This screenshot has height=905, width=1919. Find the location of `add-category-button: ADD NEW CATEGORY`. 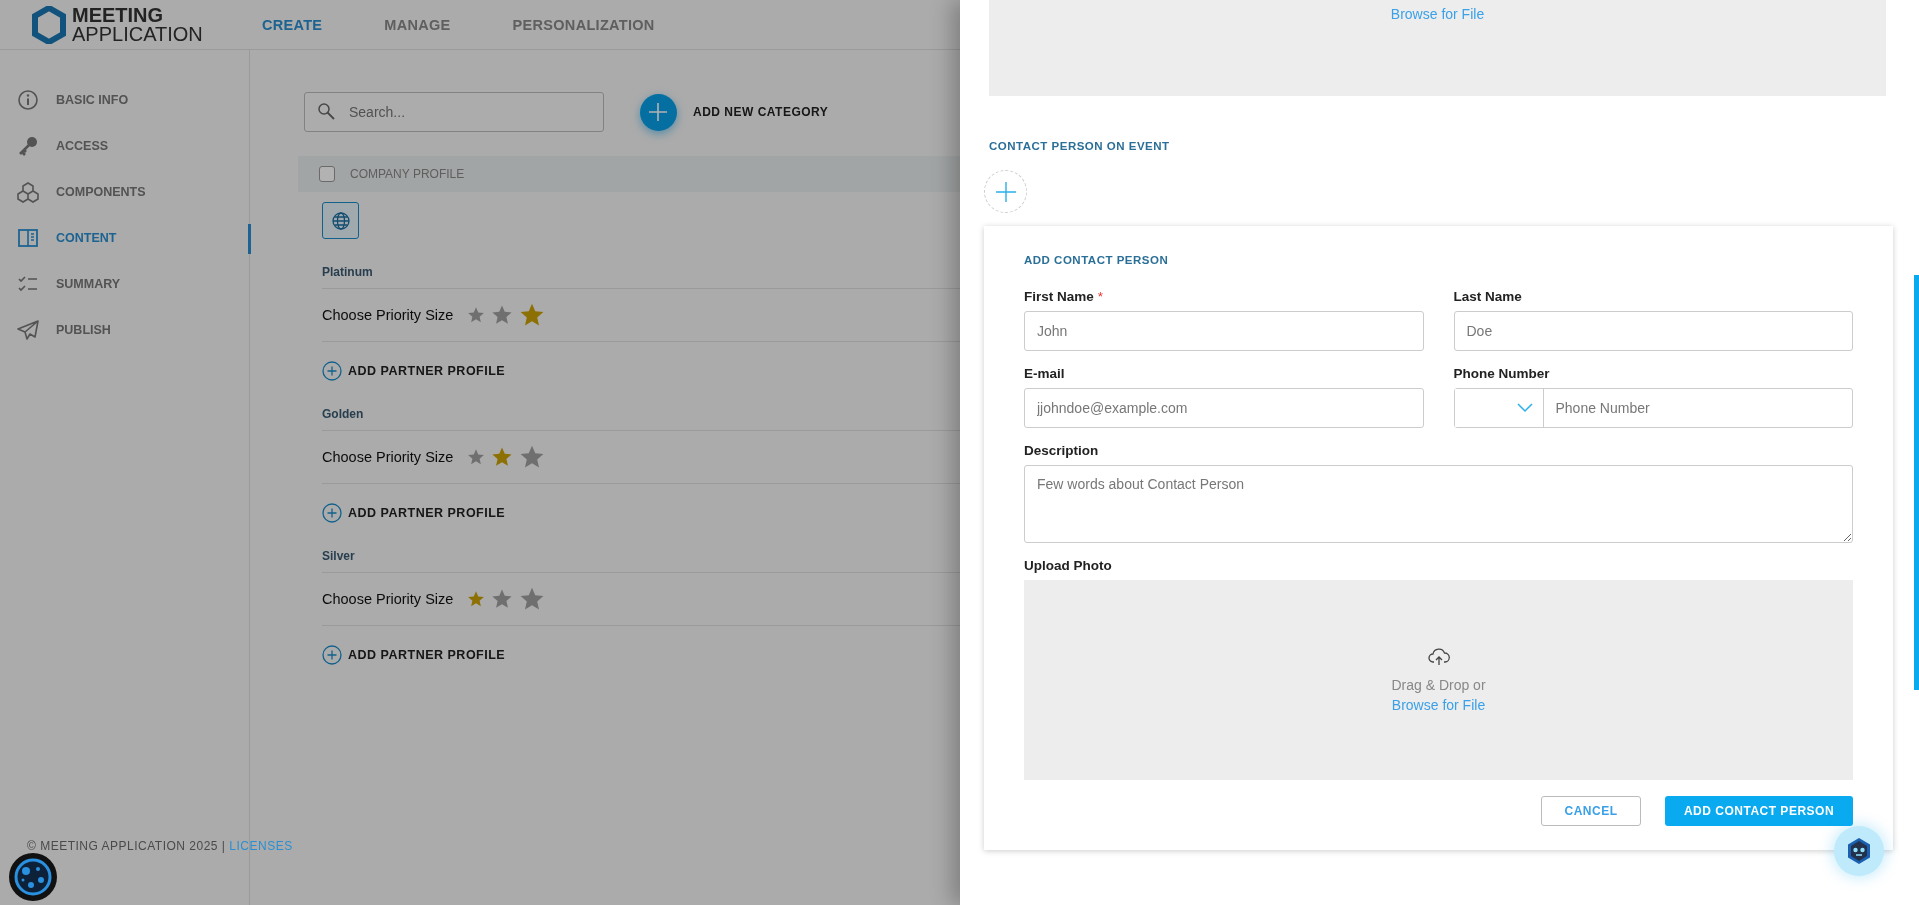

add-category-button: ADD NEW CATEGORY is located at coordinates (734, 112).